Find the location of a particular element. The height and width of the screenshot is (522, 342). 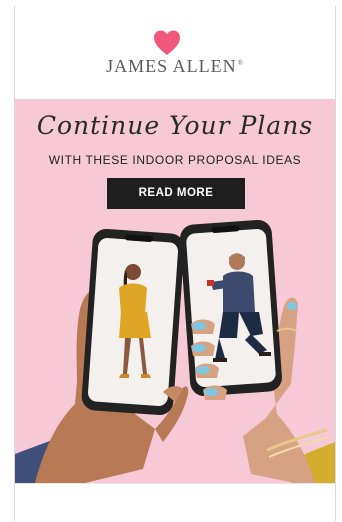

brand-name: JAMES ALLEN is located at coordinates (171, 66).